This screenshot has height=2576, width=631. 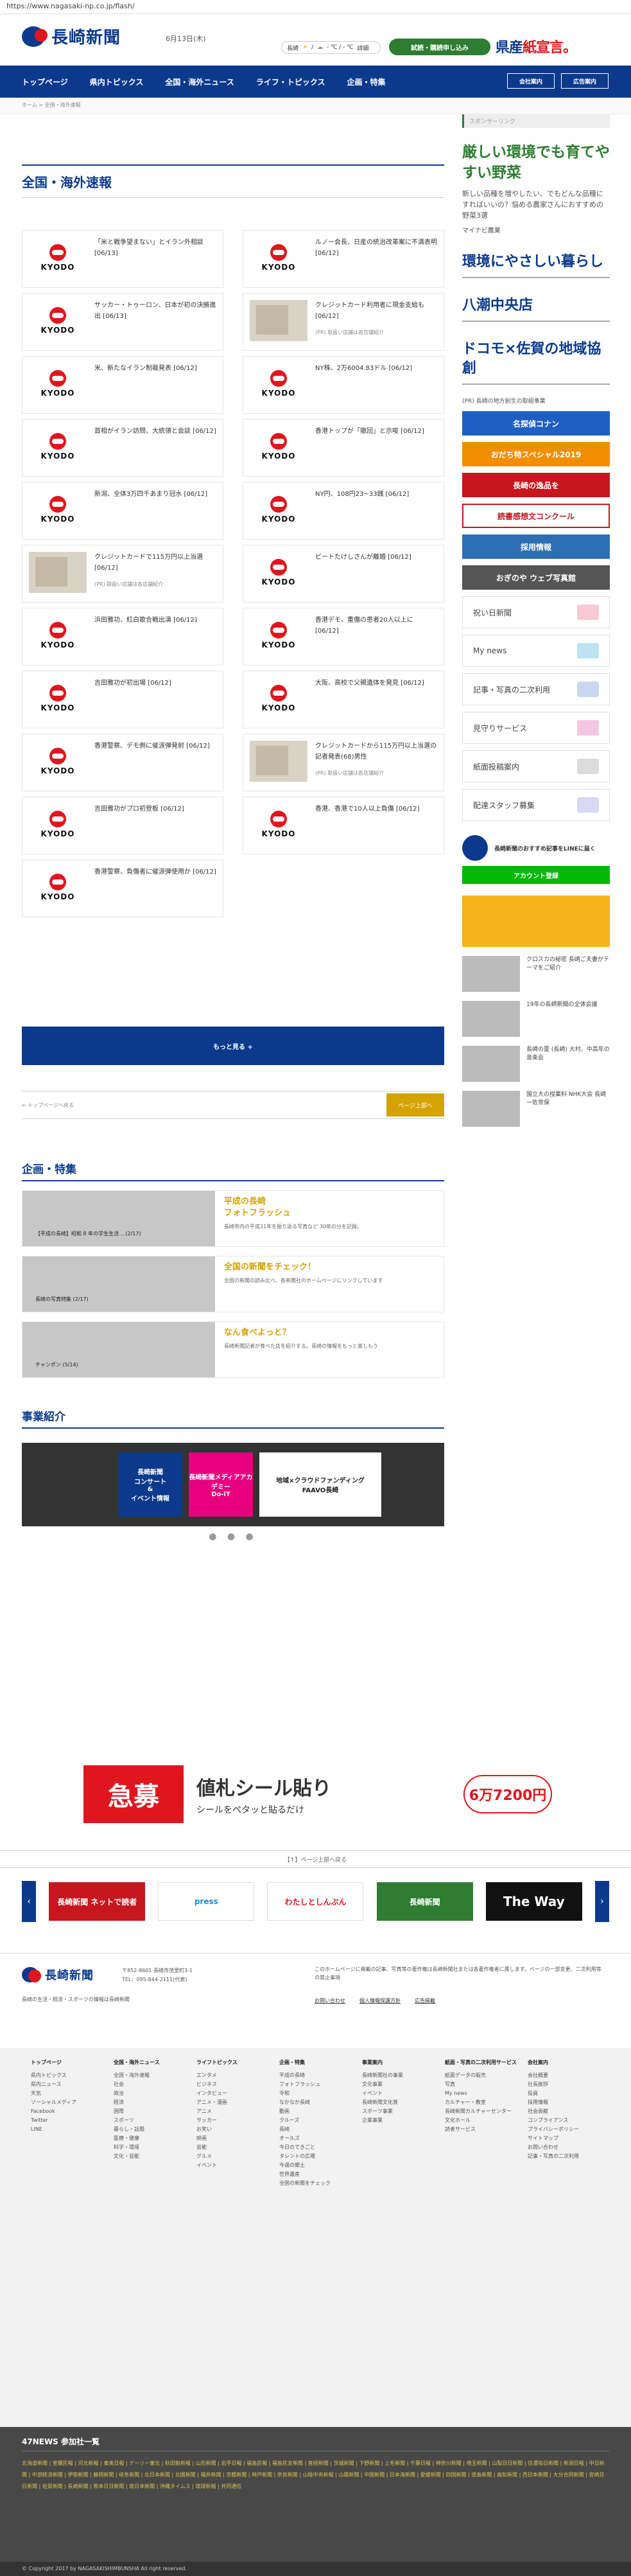 I want to click on sitemap-link: グルメ, so click(x=237, y=2156).